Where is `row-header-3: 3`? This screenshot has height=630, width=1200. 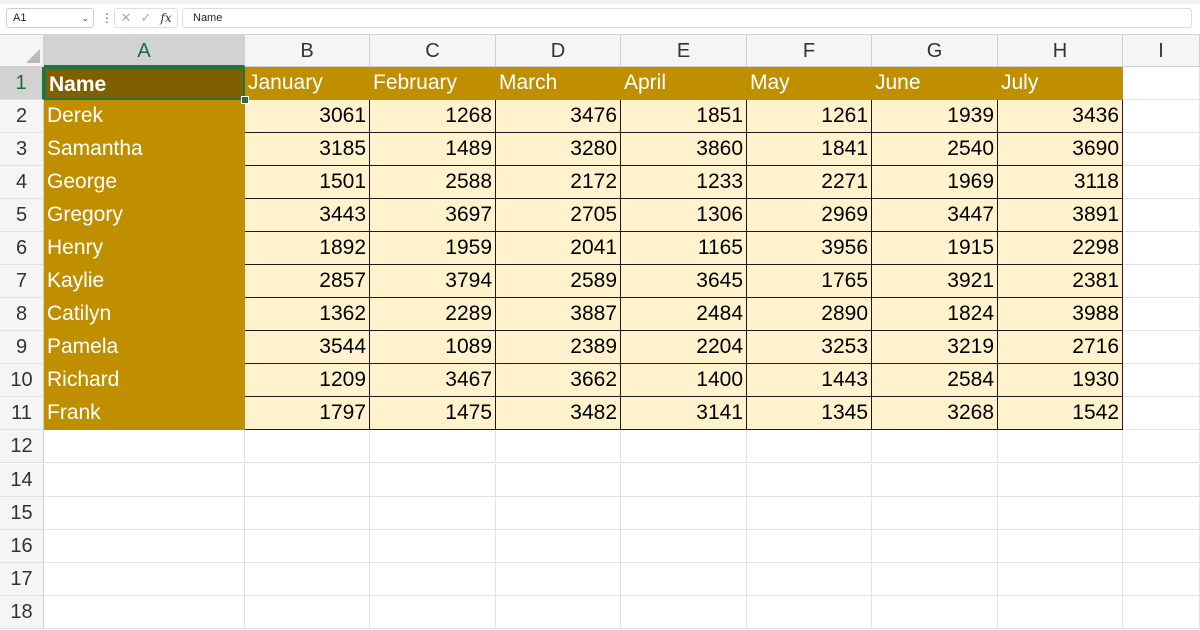
row-header-3: 3 is located at coordinates (22, 149).